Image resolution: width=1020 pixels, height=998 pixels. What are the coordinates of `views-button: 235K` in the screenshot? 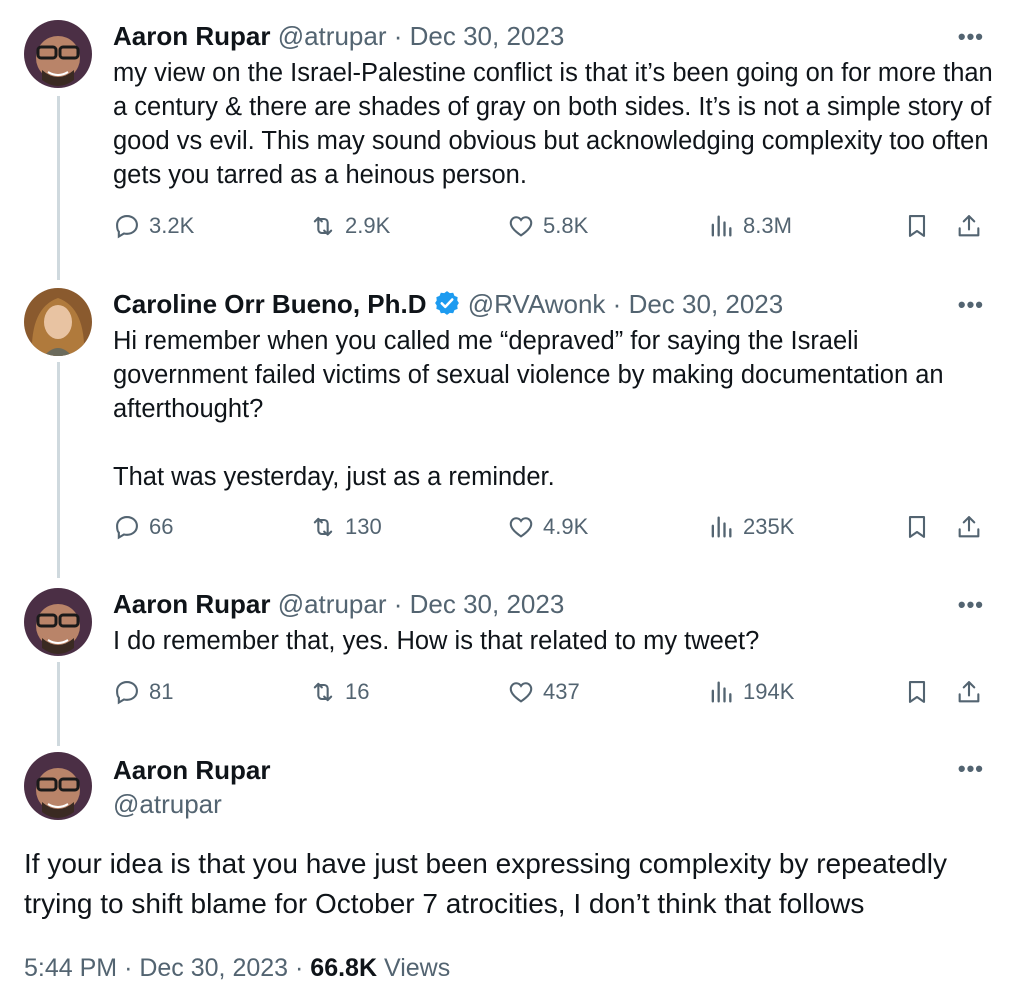 It's located at (750, 527).